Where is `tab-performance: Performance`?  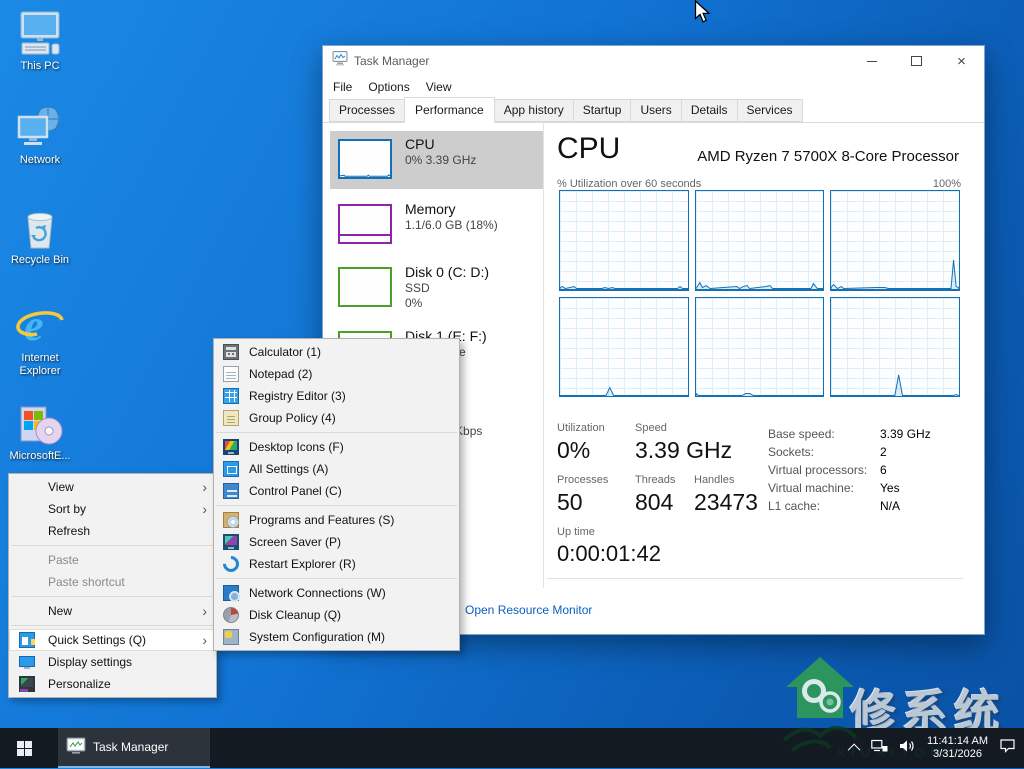
tab-performance: Performance is located at coordinates (449, 110).